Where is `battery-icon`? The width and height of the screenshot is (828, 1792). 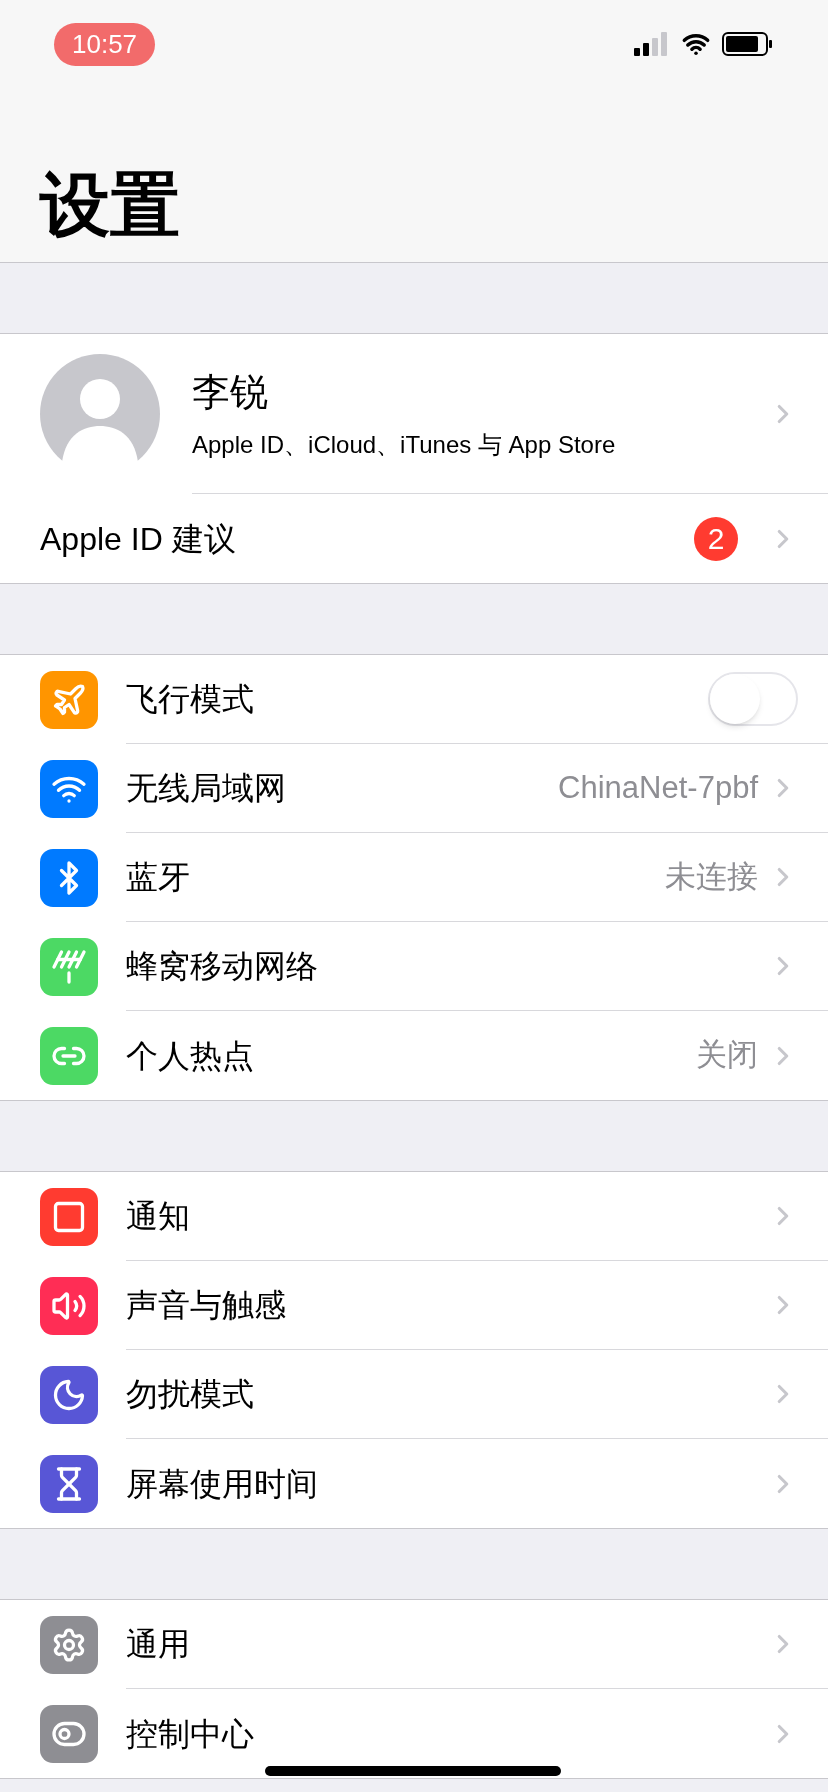 battery-icon is located at coordinates (748, 44).